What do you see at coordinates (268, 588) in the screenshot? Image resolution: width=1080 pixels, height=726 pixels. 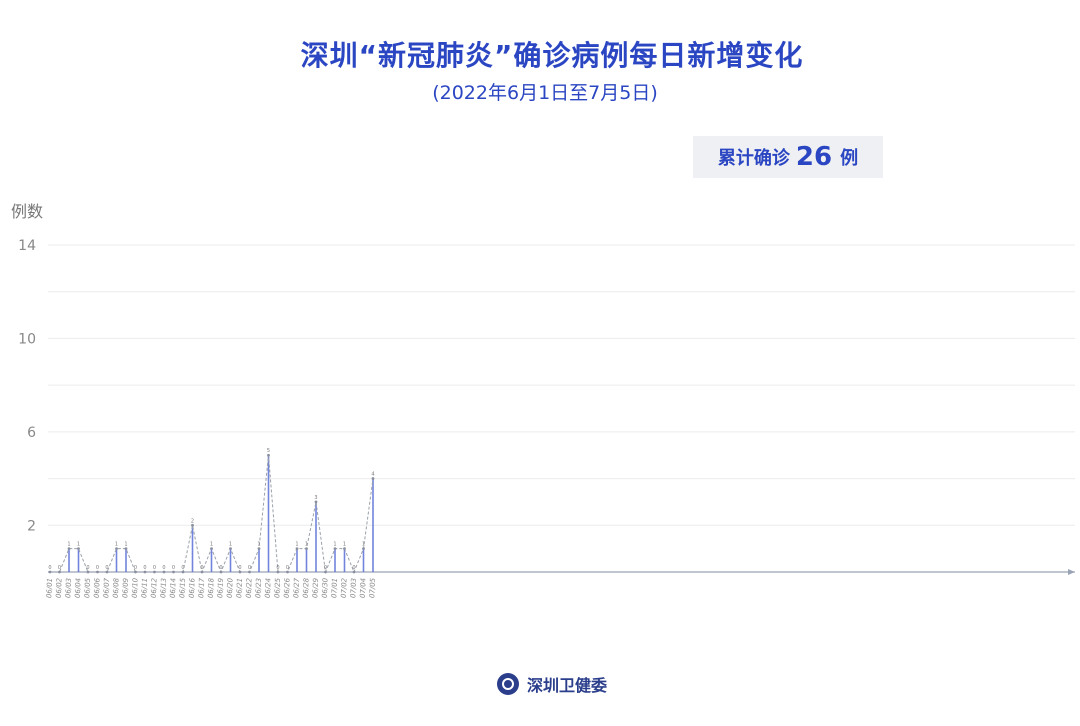 I see `x-tick-label: 06/24` at bounding box center [268, 588].